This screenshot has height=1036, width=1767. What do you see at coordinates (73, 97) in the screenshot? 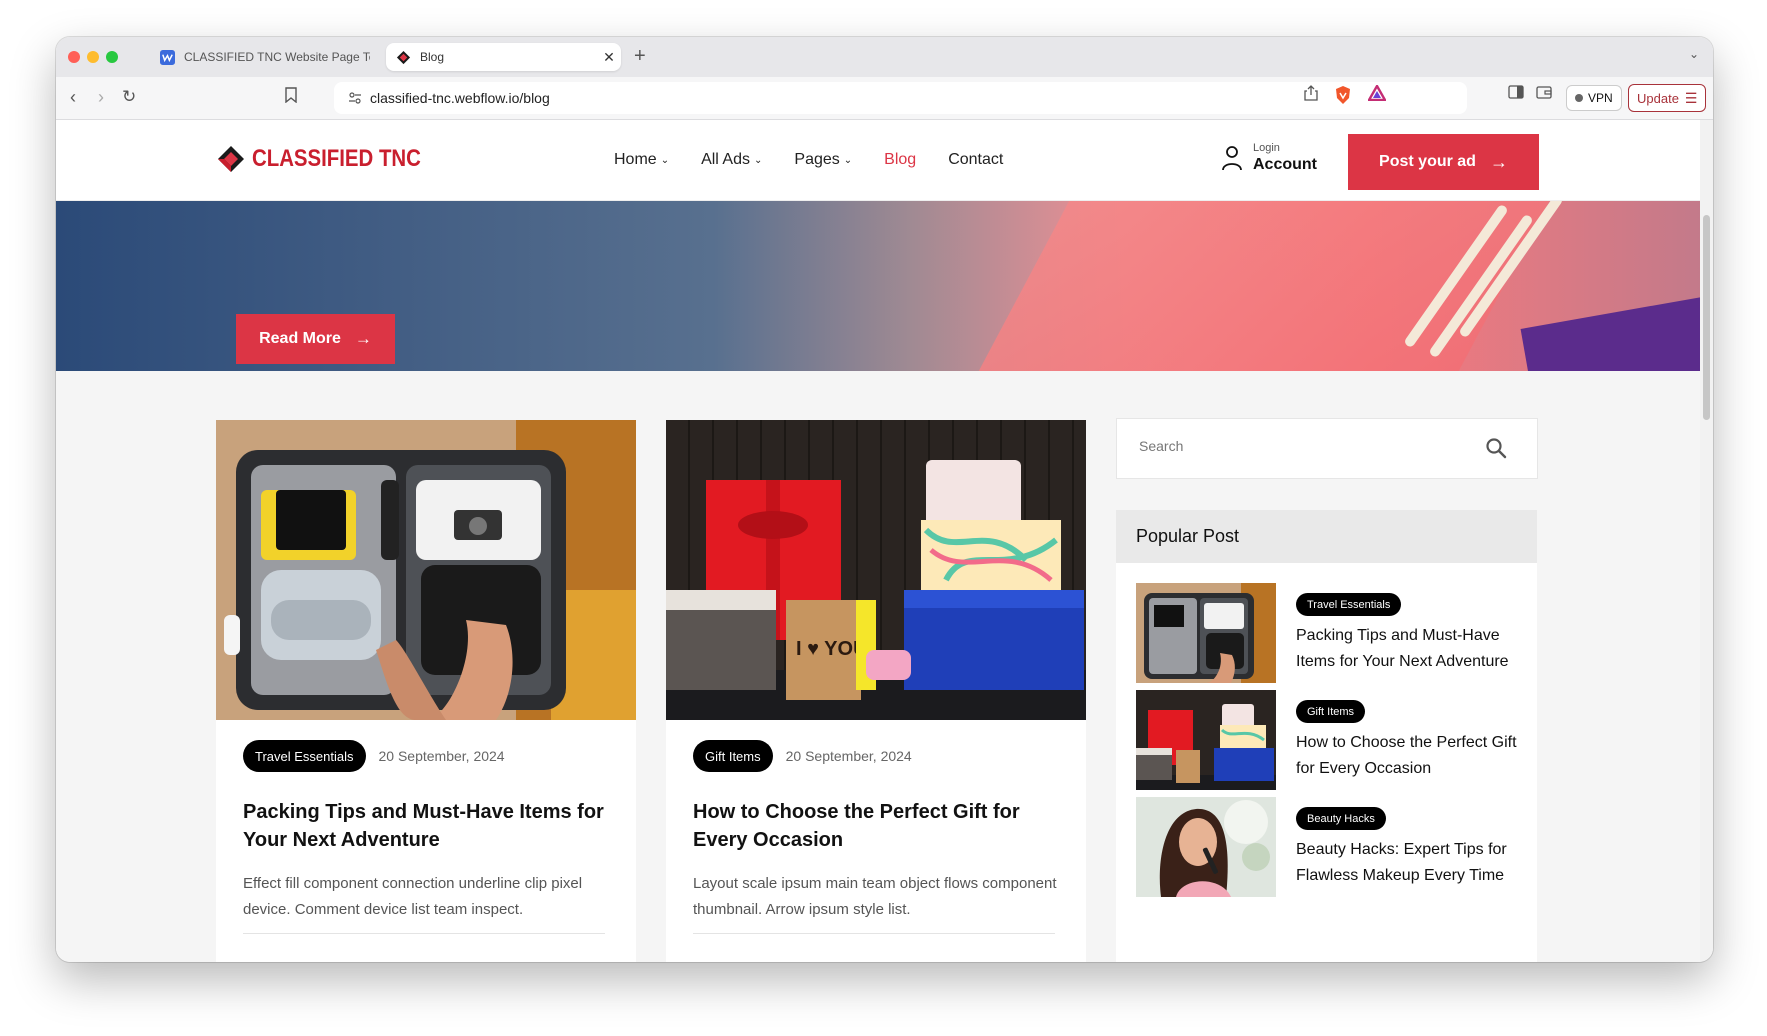
I see `back-icon: ‹` at bounding box center [73, 97].